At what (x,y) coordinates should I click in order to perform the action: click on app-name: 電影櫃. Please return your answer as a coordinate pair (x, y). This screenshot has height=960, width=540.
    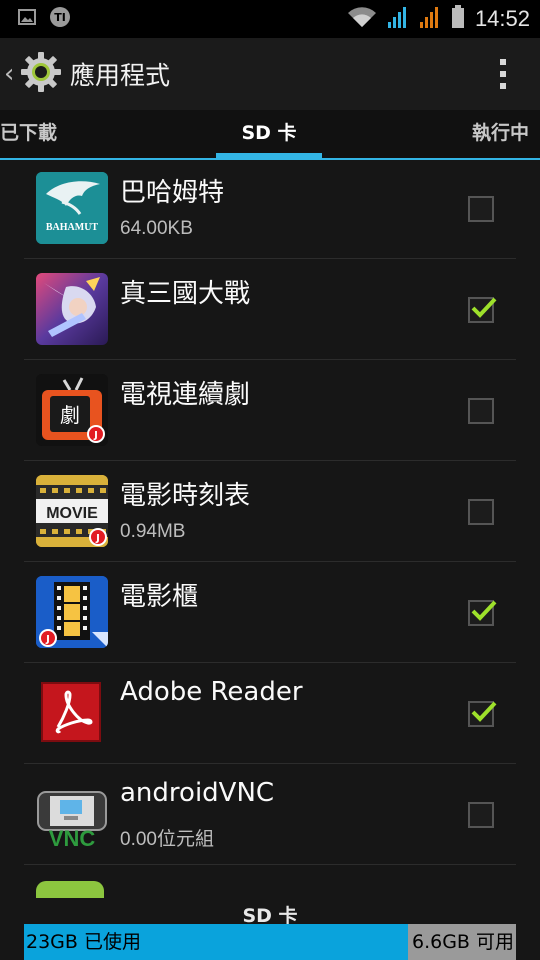
    Looking at the image, I should click on (159, 597).